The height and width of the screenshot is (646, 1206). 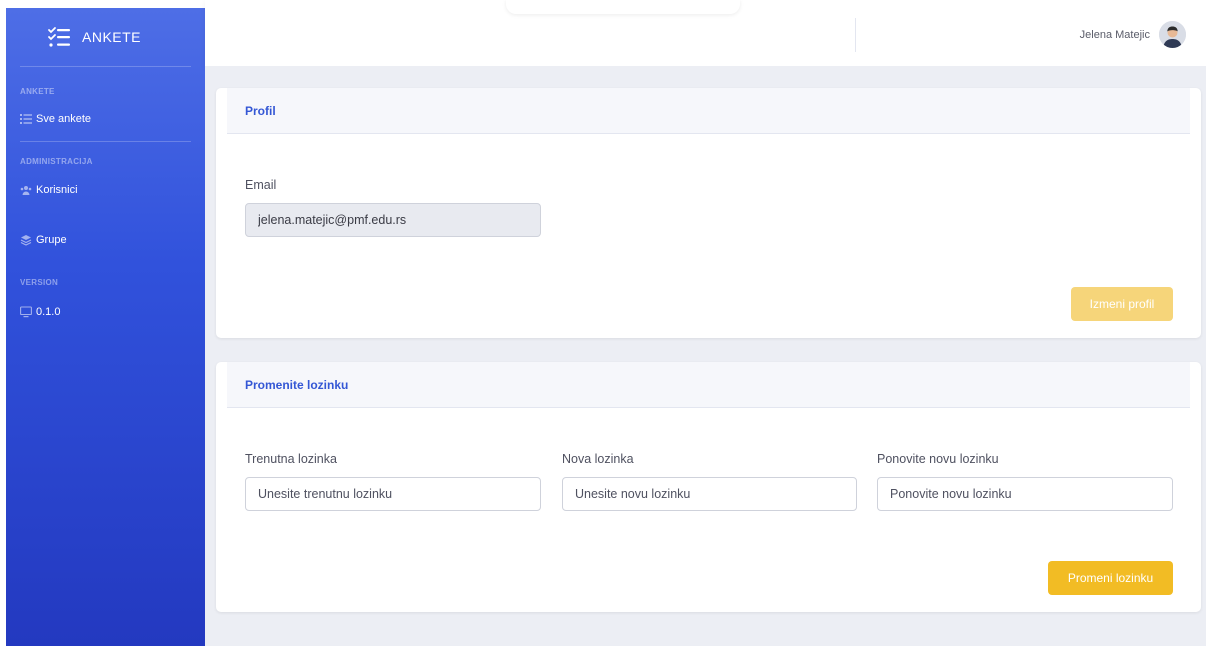 I want to click on email-field, so click(x=393, y=220).